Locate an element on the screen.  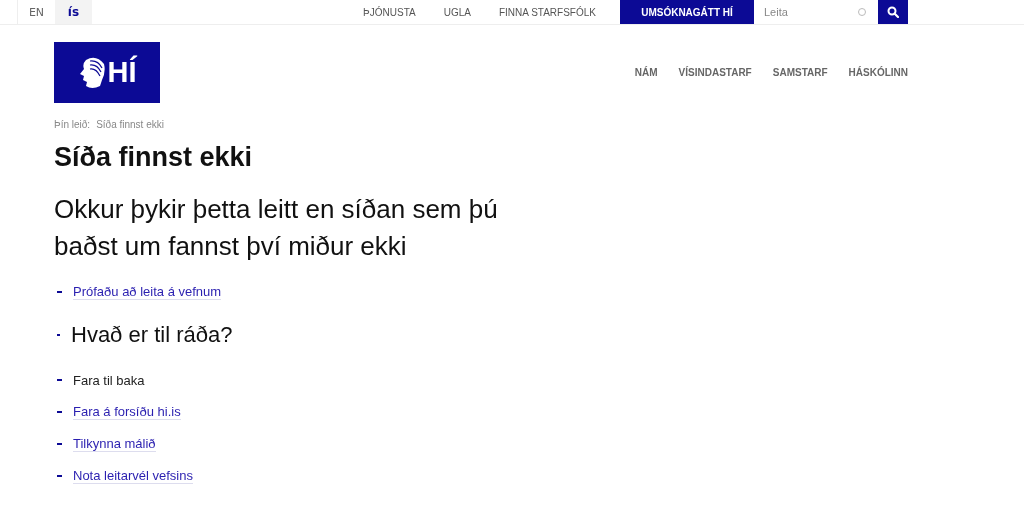
top-link: FINNA STARFSFÓLK is located at coordinates (547, 12).